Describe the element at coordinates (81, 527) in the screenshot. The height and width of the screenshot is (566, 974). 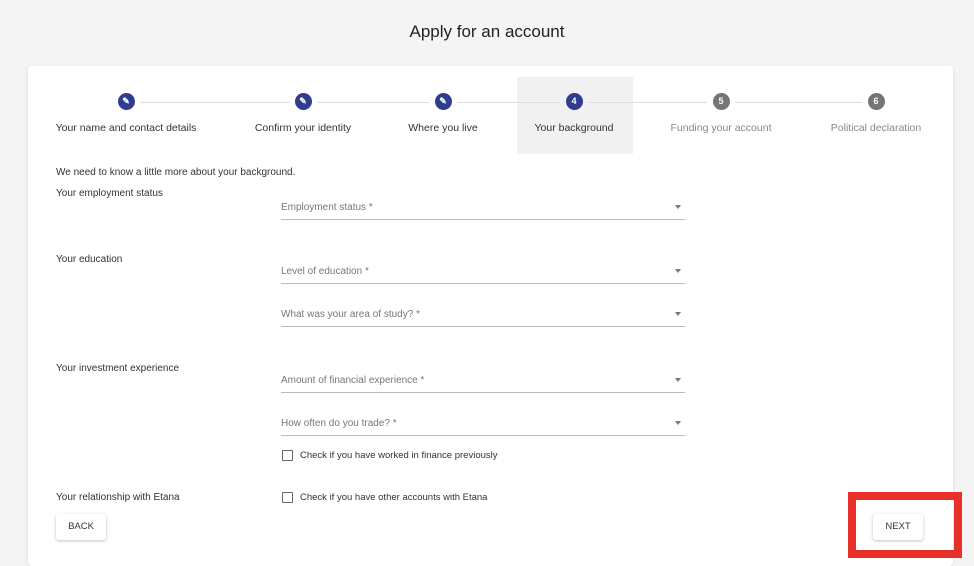
I see `back-button: BACK` at that location.